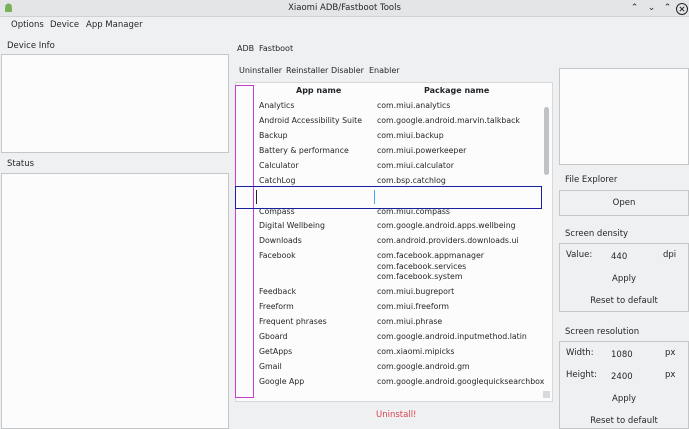  I want to click on file-explorer-label: File Explorer, so click(591, 180).